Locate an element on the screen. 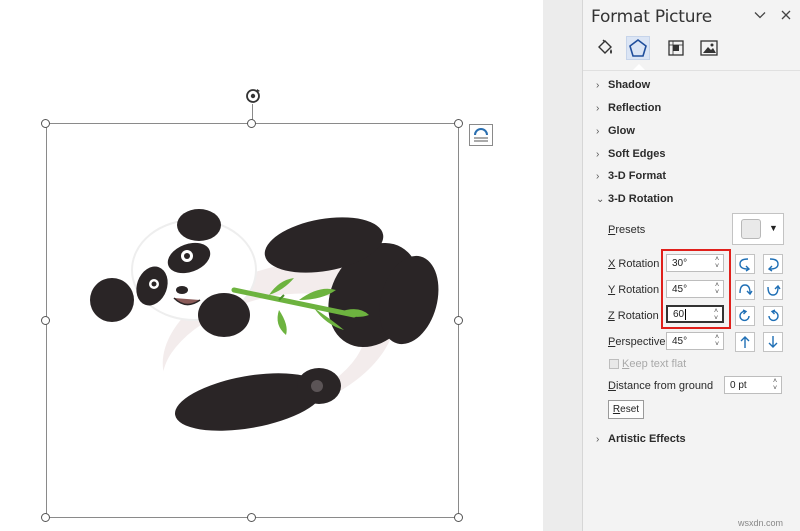 Image resolution: width=800 pixels, height=531 pixels. rotate-down-icon is located at coordinates (773, 290).